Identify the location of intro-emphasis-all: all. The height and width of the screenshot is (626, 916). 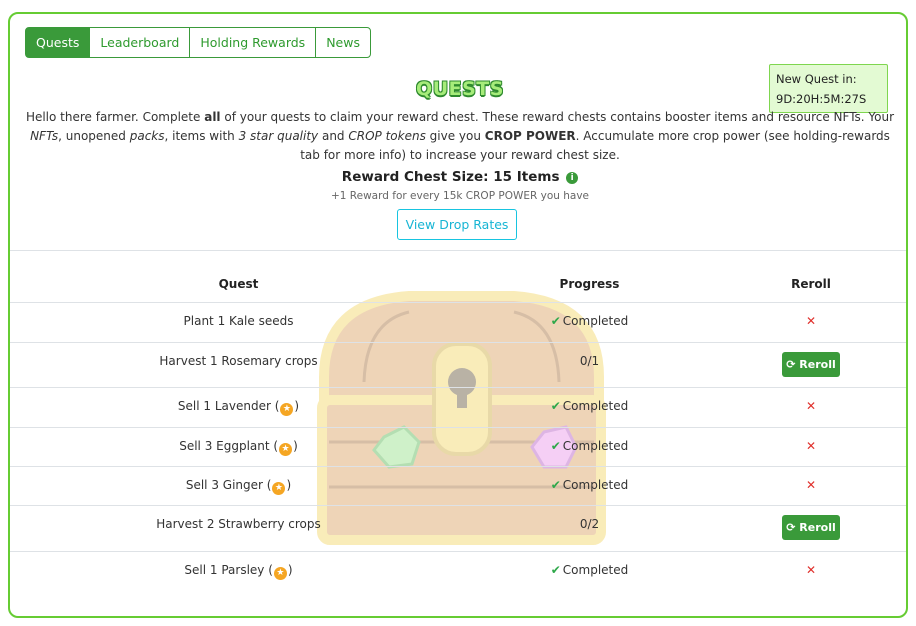
(212, 117).